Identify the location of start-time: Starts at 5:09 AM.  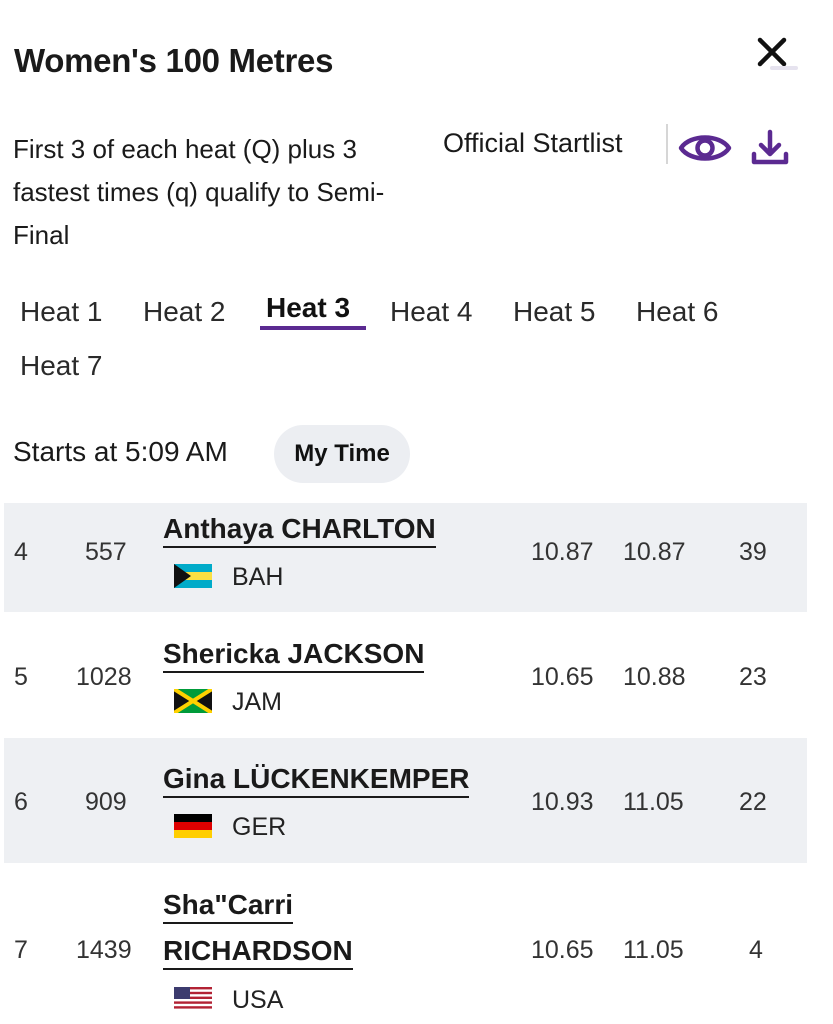
(120, 451).